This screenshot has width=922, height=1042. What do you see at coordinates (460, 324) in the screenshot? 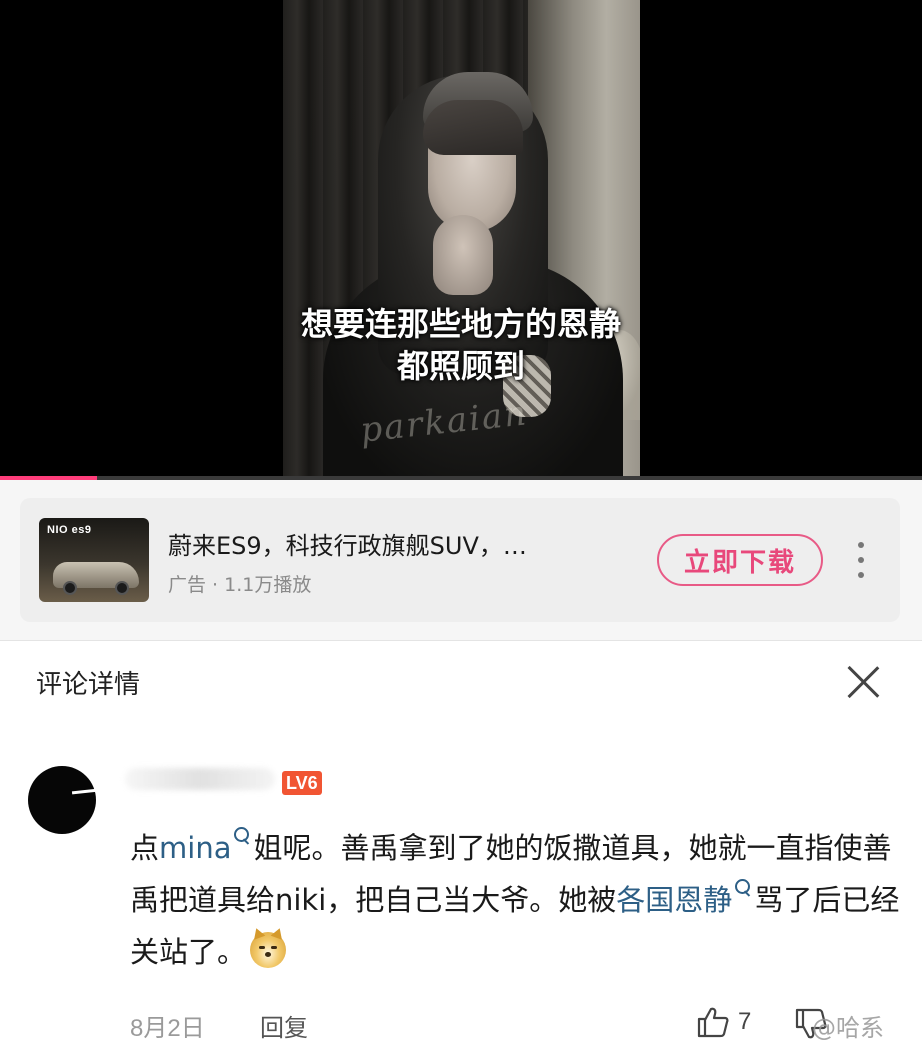
I see `subtitle-line-1: 想要连那些地方的恩静` at bounding box center [460, 324].